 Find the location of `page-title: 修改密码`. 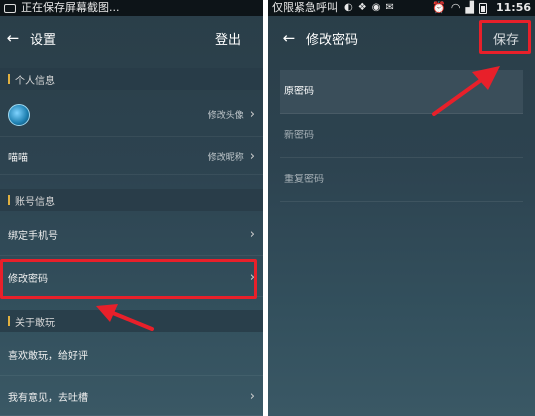

page-title: 修改密码 is located at coordinates (332, 40).